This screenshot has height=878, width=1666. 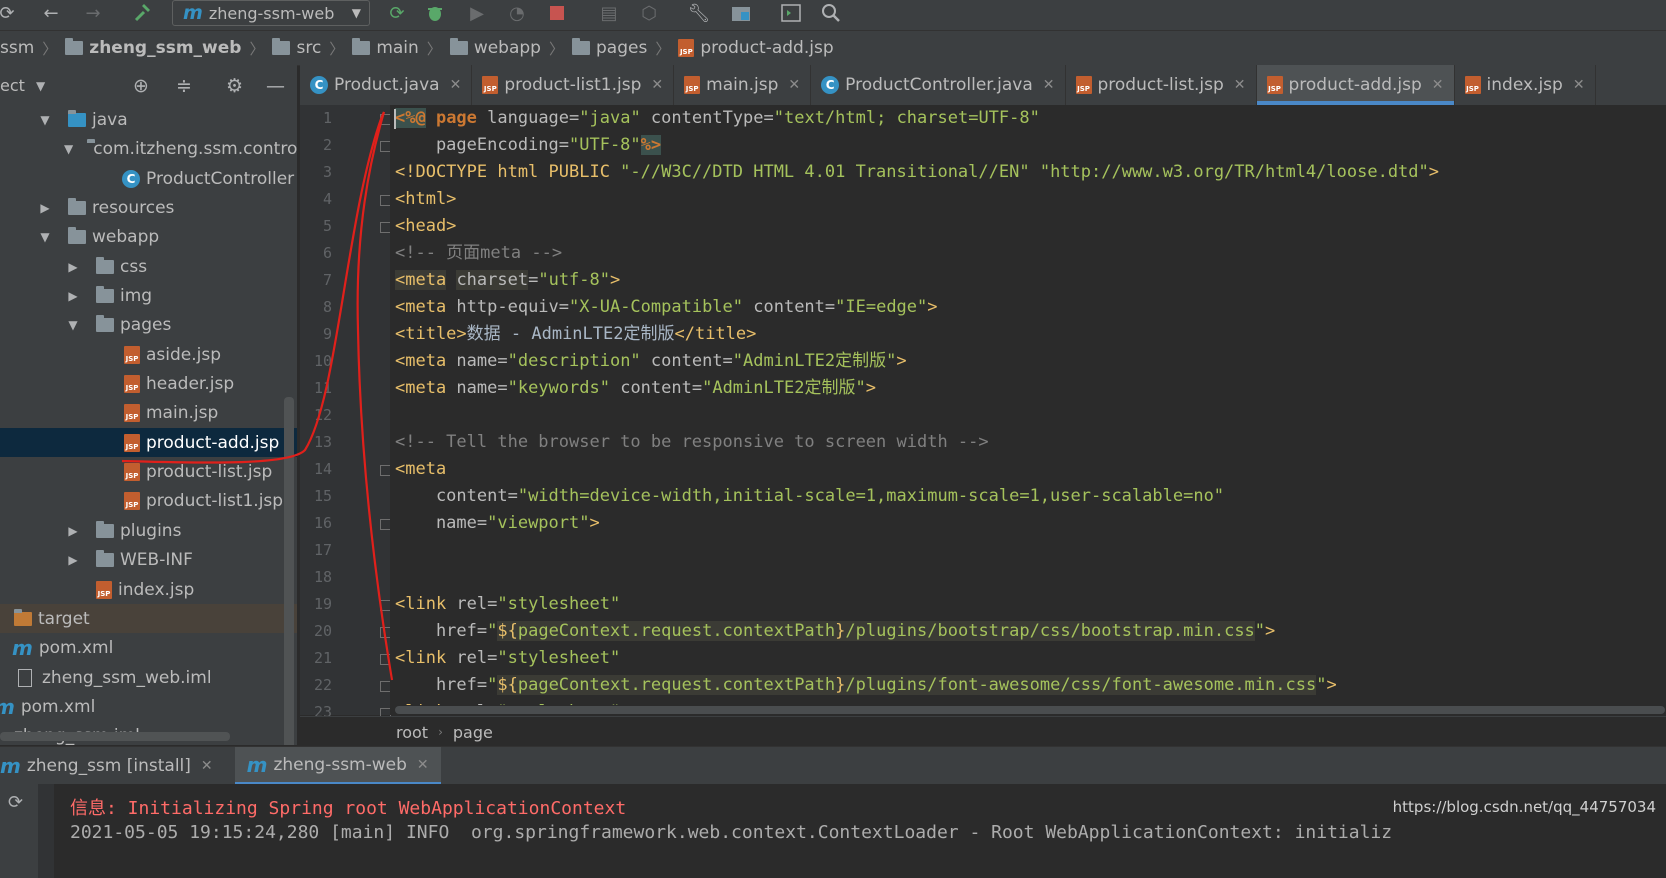 I want to click on crumb-project: ssm 〉, so click(x=32, y=48).